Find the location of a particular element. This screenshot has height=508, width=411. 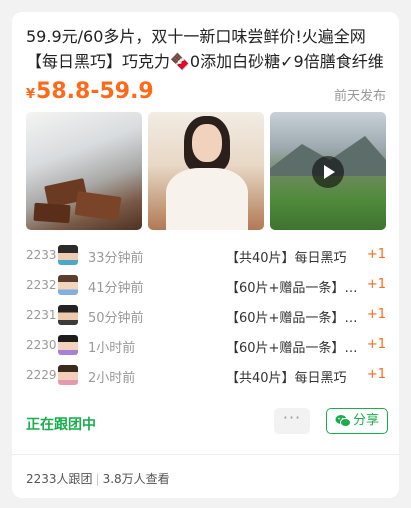

views-count: 3.8万人查看 is located at coordinates (136, 479).